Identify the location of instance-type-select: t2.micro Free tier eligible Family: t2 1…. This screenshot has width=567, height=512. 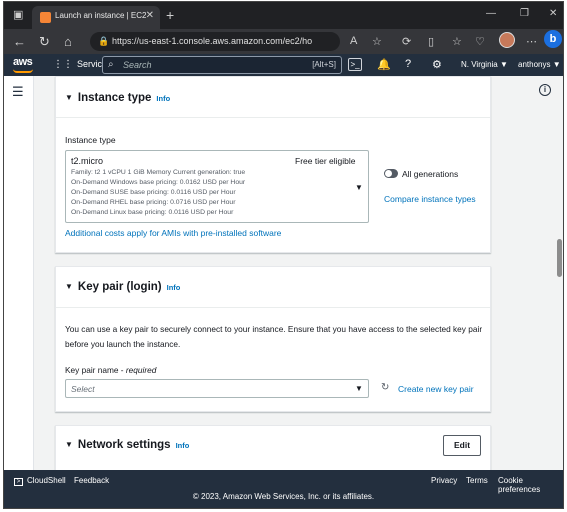
(217, 186).